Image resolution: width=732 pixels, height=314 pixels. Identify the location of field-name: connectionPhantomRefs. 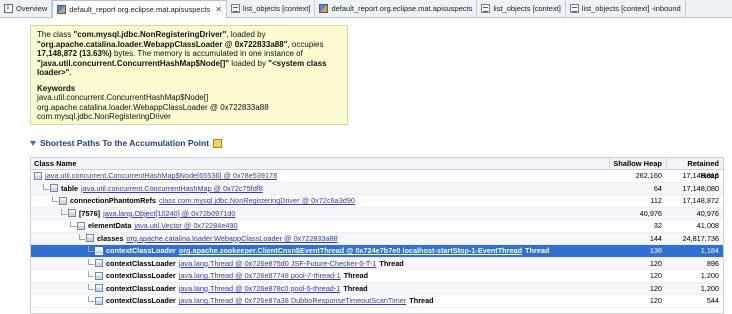
(113, 201).